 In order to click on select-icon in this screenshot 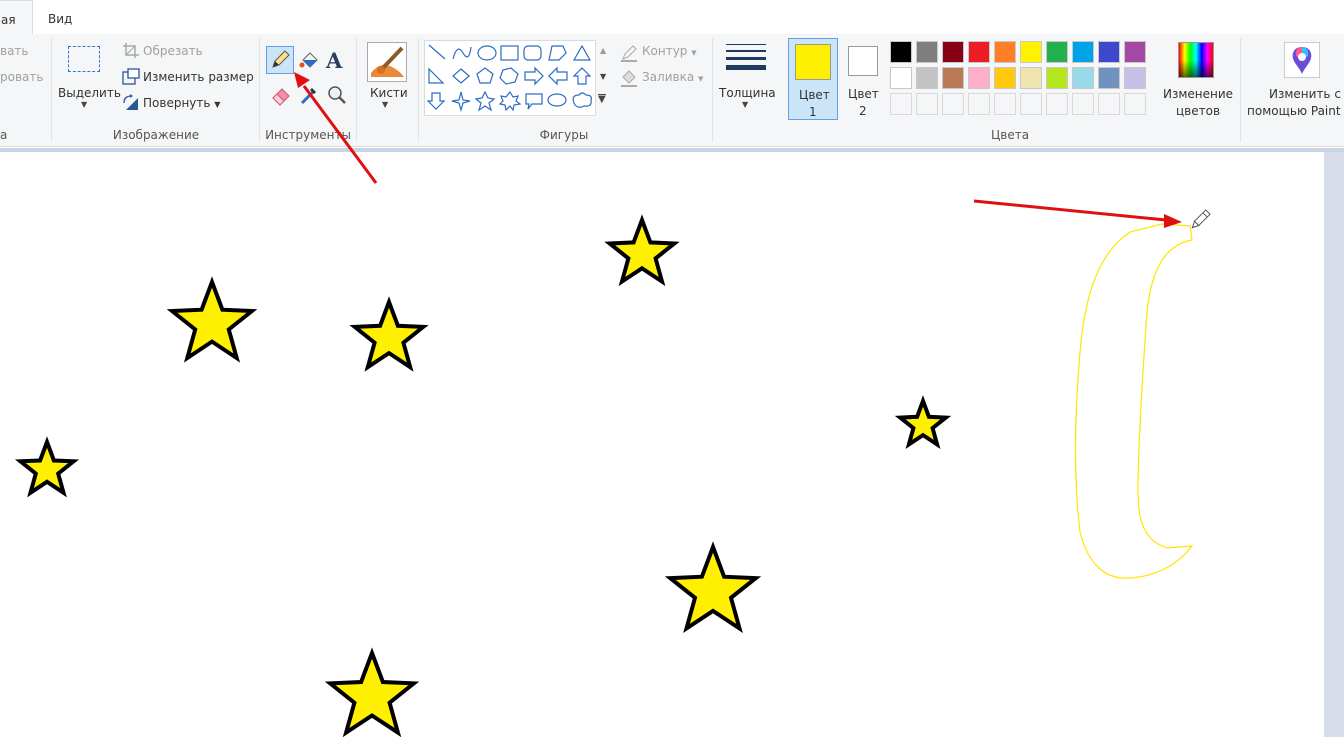, I will do `click(84, 59)`.